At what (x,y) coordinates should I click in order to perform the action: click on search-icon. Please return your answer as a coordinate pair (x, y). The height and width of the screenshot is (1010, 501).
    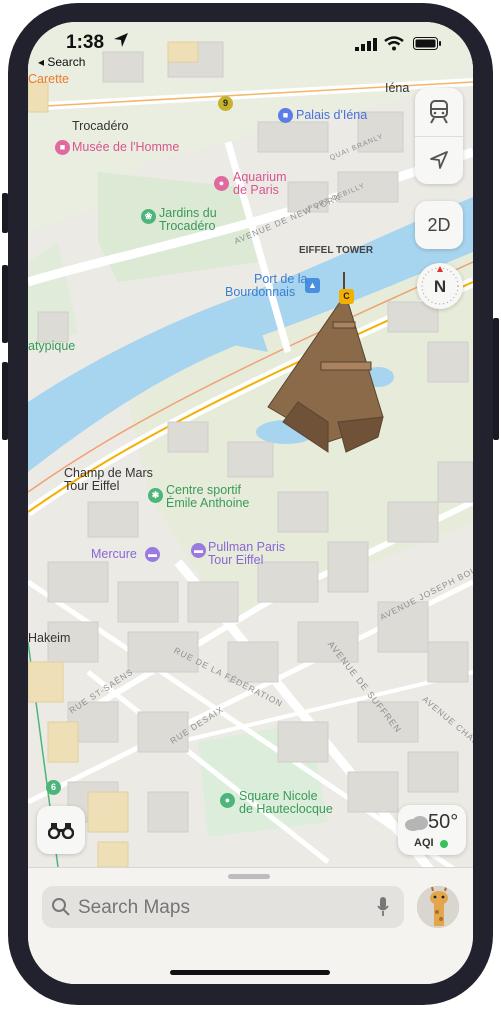
    Looking at the image, I should click on (61, 909).